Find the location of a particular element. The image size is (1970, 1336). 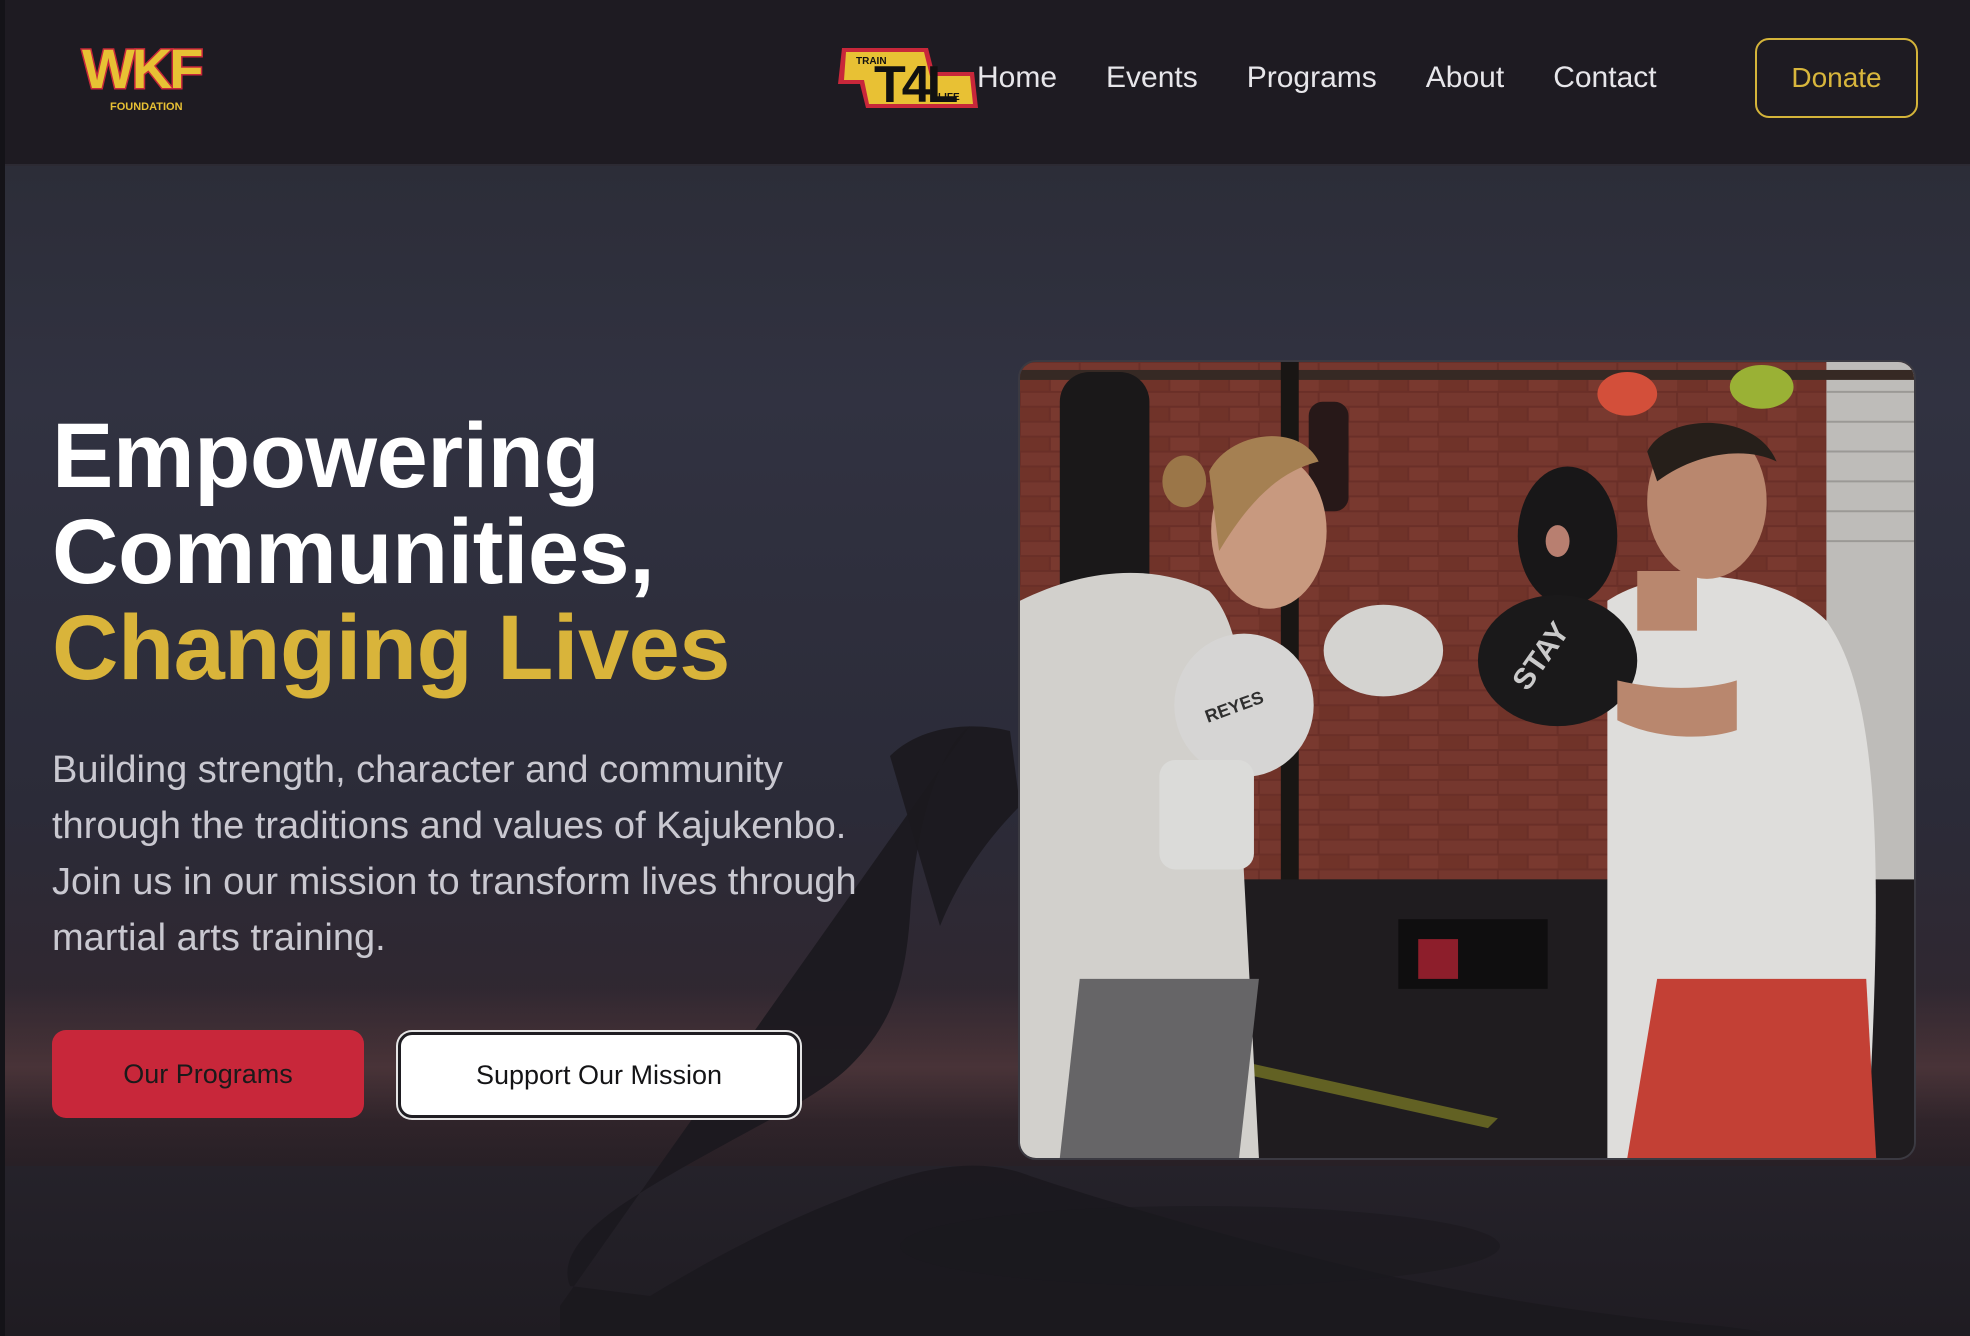

wkf-foundation-logo: WKF FOUNDATION is located at coordinates (146, 77).